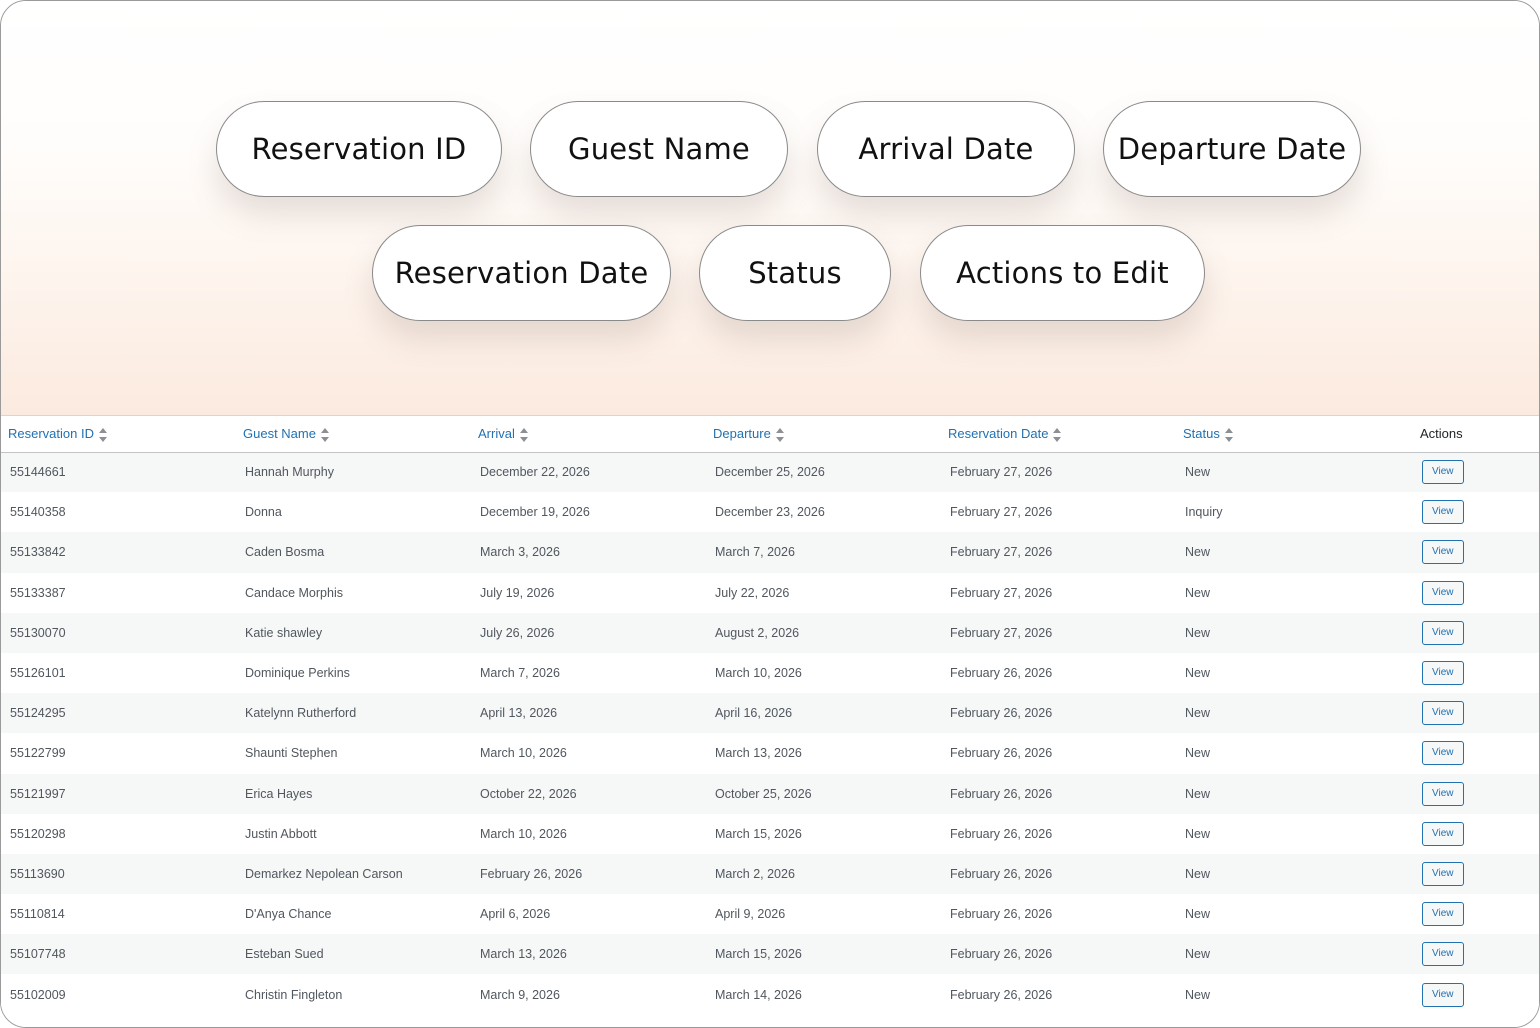  I want to click on departure-cell: March 14, 2026, so click(823, 994).